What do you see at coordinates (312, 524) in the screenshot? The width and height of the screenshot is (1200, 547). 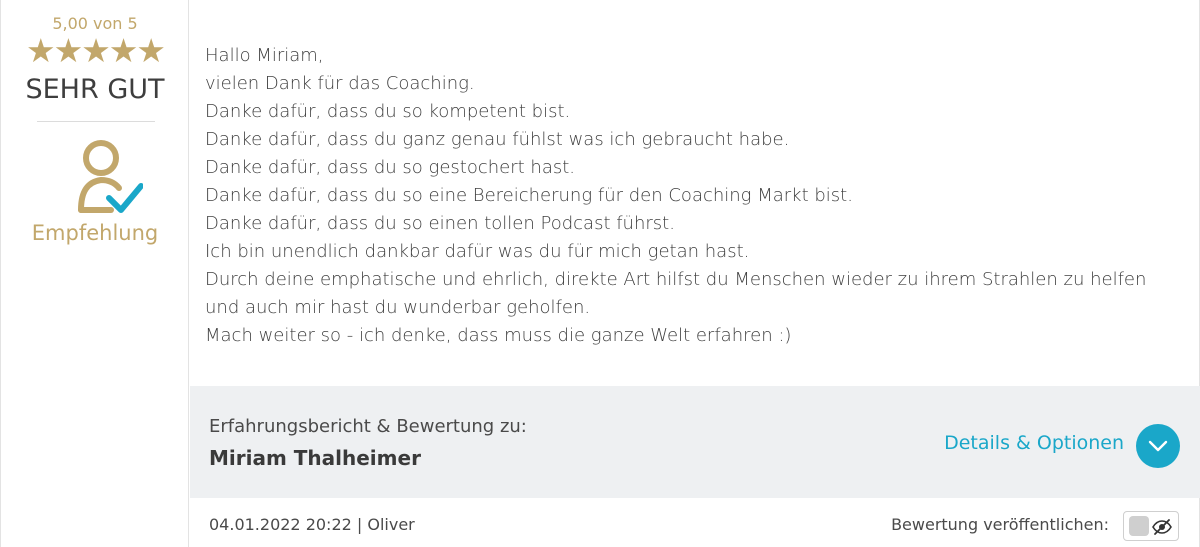 I see `review-date-author: 04.01.2022 20:22 | Oliver` at bounding box center [312, 524].